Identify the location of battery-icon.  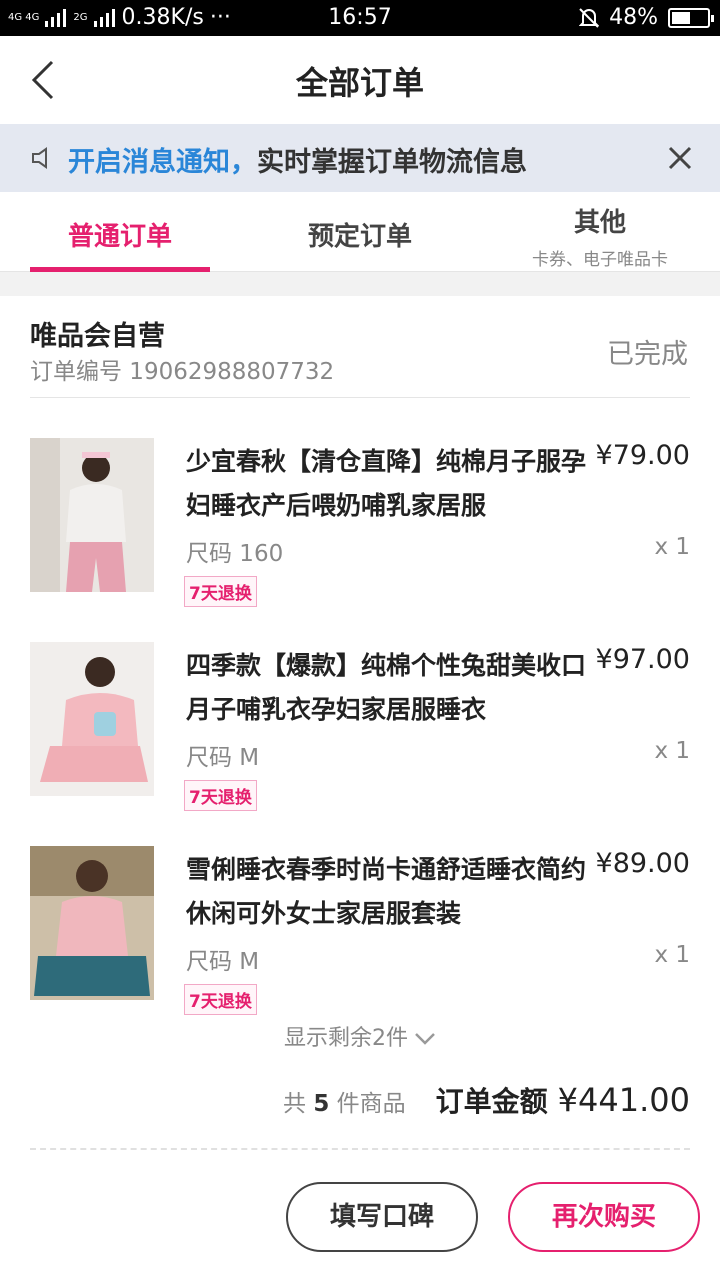
(691, 17).